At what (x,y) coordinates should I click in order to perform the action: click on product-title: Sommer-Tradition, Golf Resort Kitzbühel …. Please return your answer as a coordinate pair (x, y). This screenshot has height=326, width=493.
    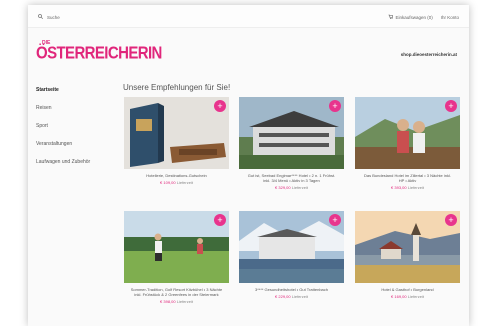
    Looking at the image, I should click on (176, 292).